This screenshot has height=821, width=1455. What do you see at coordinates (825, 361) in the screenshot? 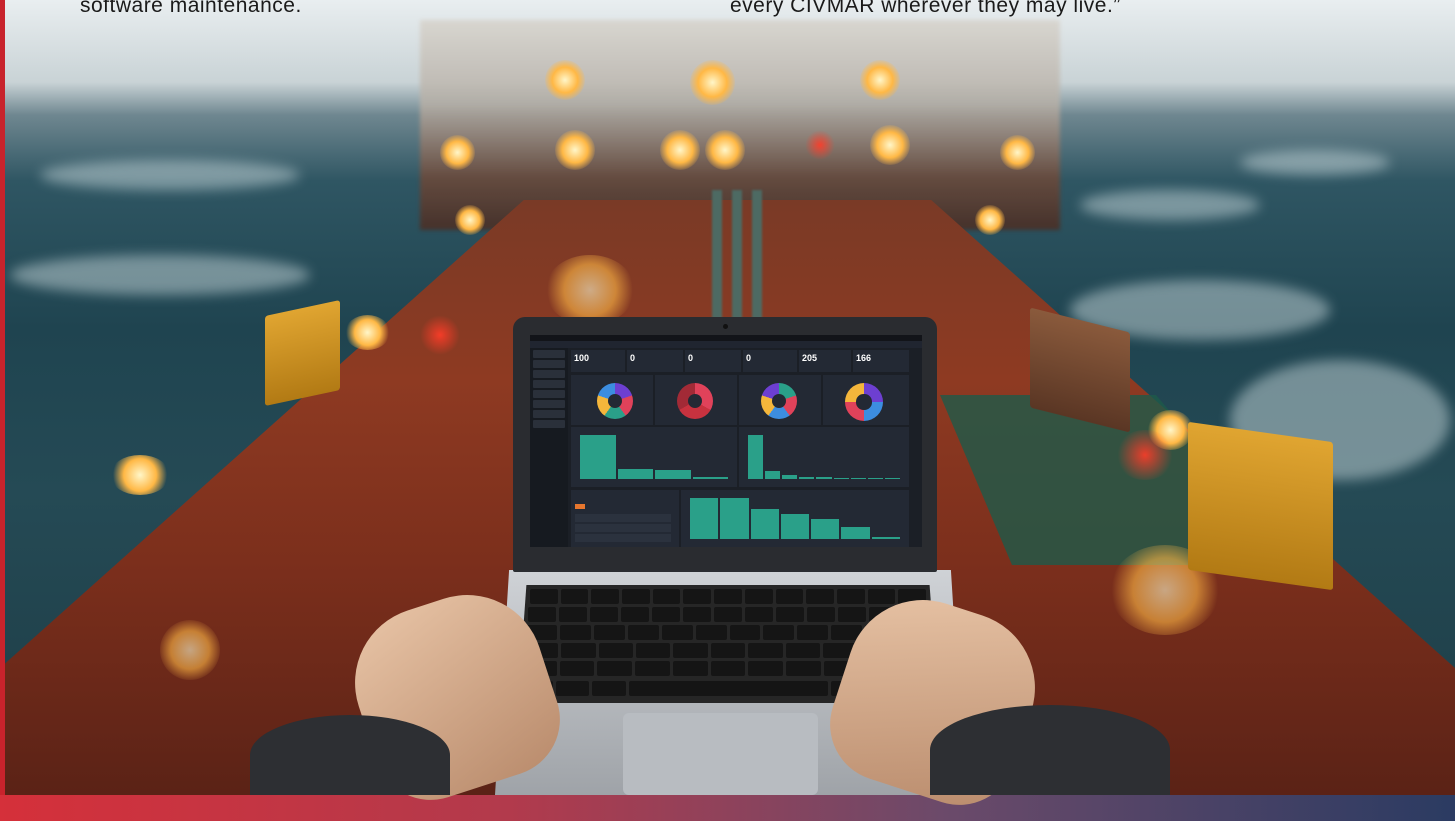
I see `kpi-card: 205` at bounding box center [825, 361].